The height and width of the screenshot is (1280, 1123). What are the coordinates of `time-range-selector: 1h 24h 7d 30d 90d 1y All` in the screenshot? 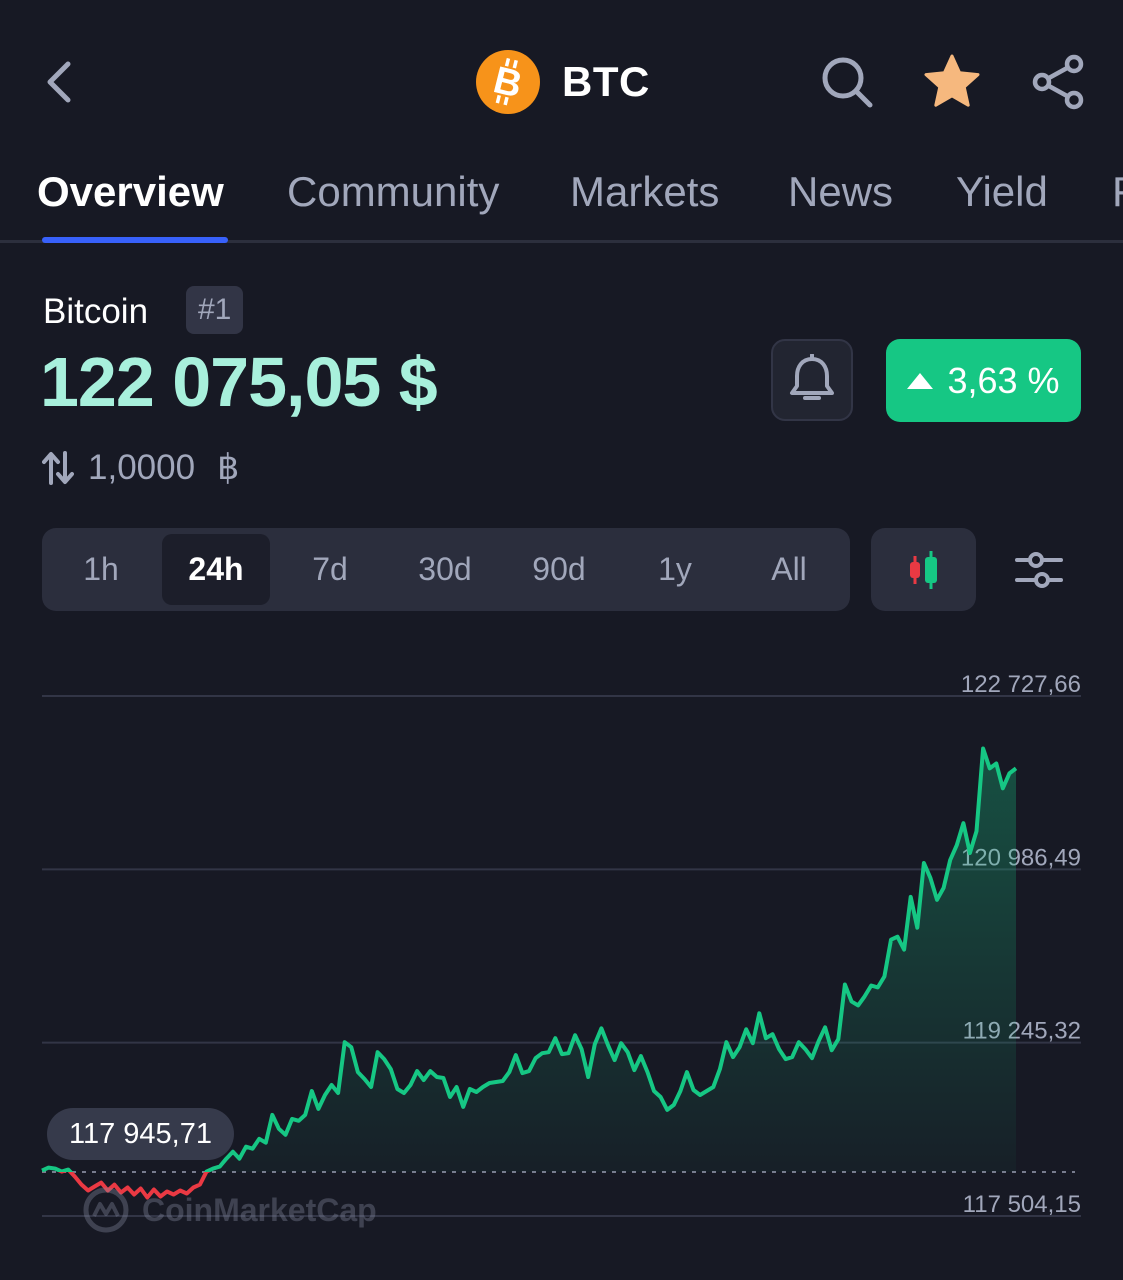 It's located at (446, 569).